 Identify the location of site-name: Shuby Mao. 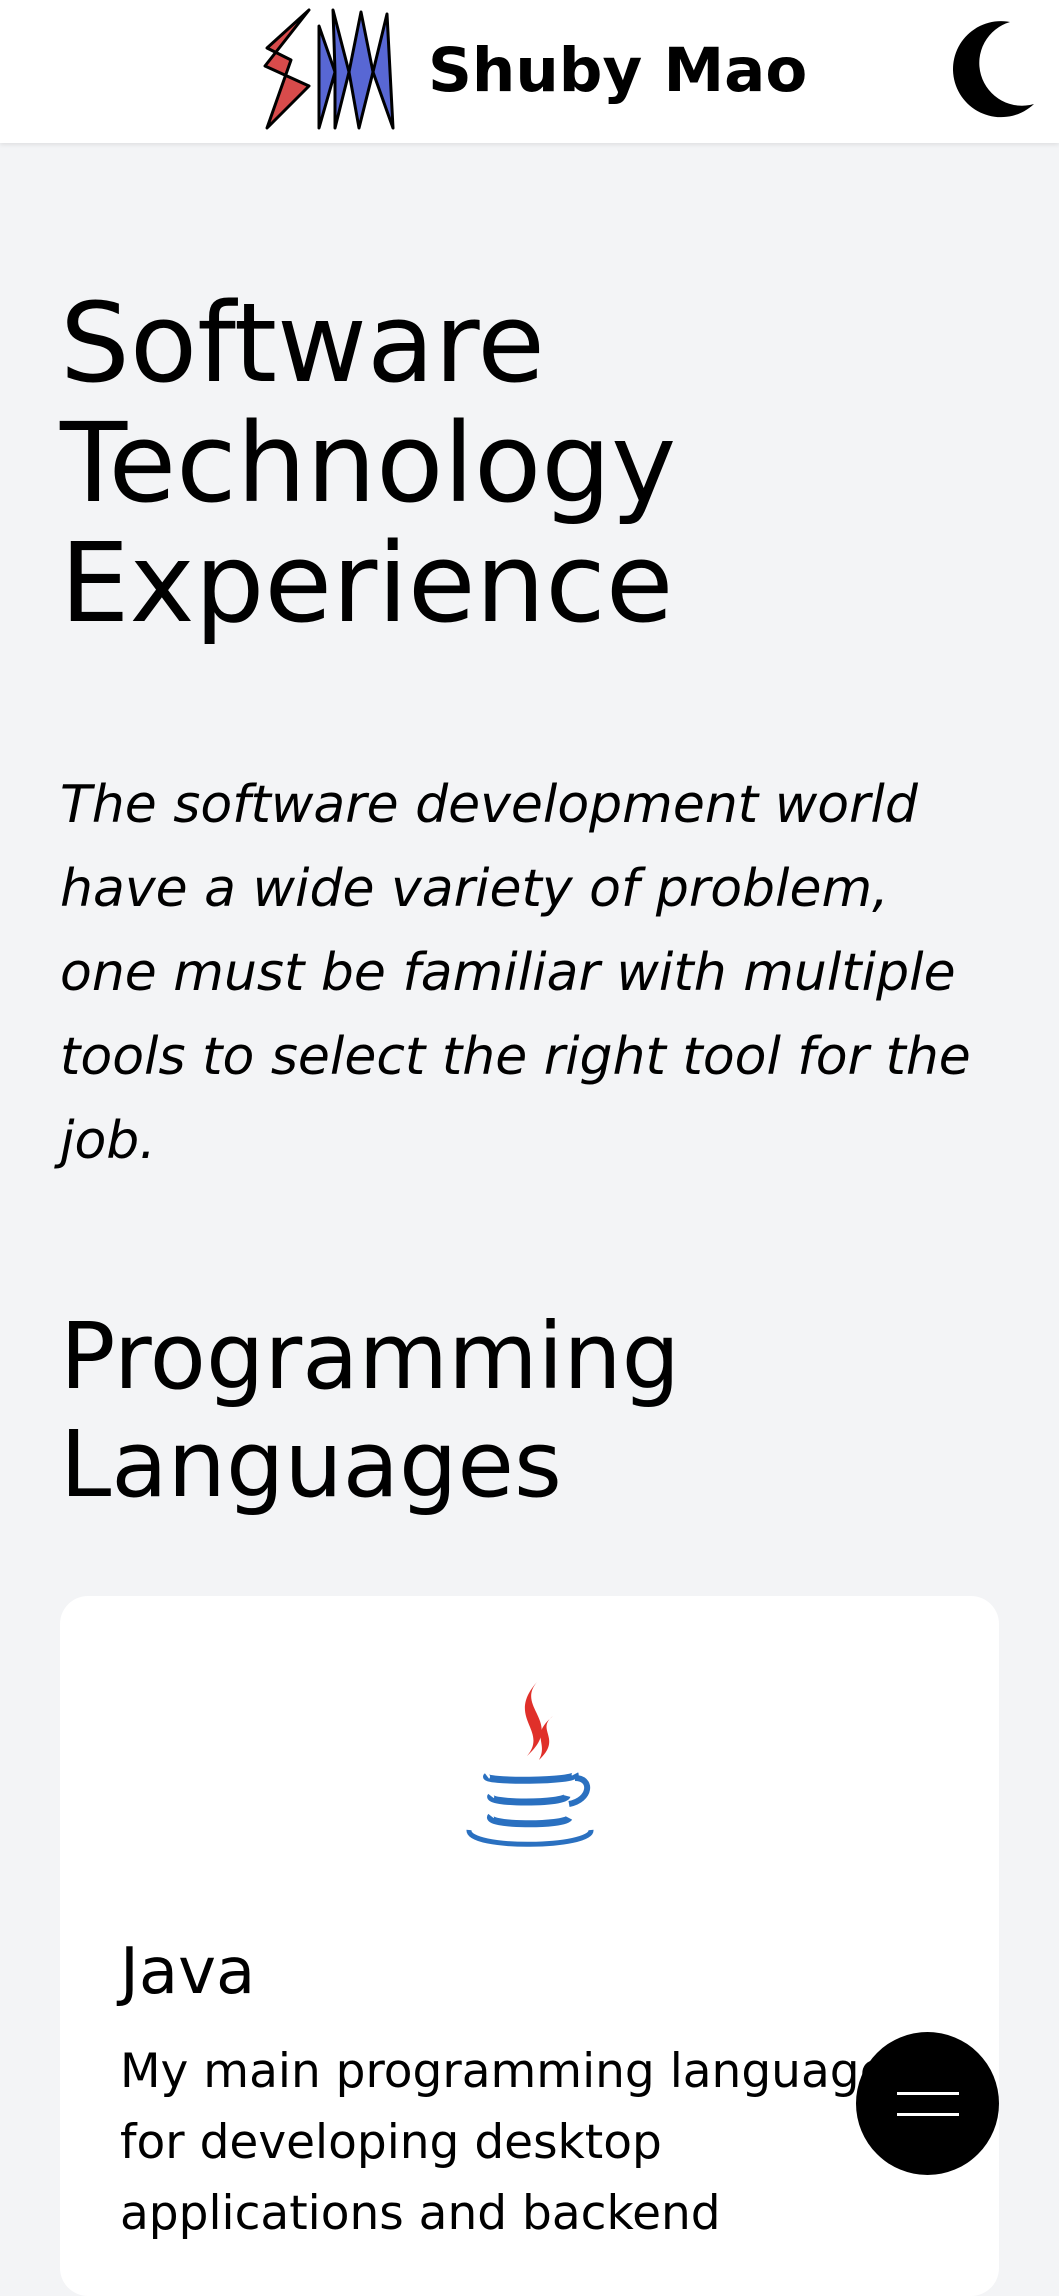
(617, 71).